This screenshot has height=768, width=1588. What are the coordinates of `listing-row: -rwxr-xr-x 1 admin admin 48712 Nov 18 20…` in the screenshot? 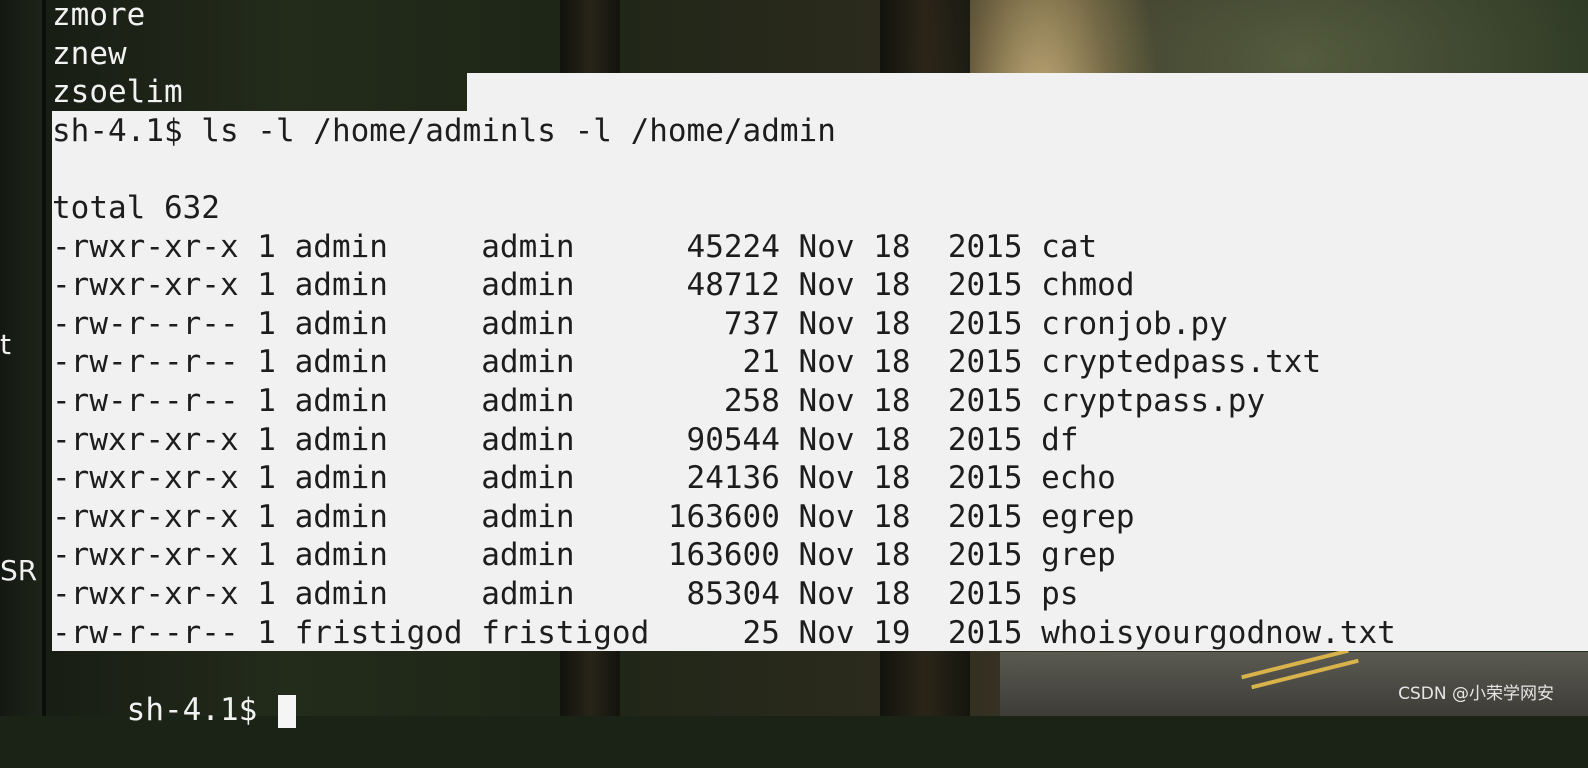 It's located at (593, 285).